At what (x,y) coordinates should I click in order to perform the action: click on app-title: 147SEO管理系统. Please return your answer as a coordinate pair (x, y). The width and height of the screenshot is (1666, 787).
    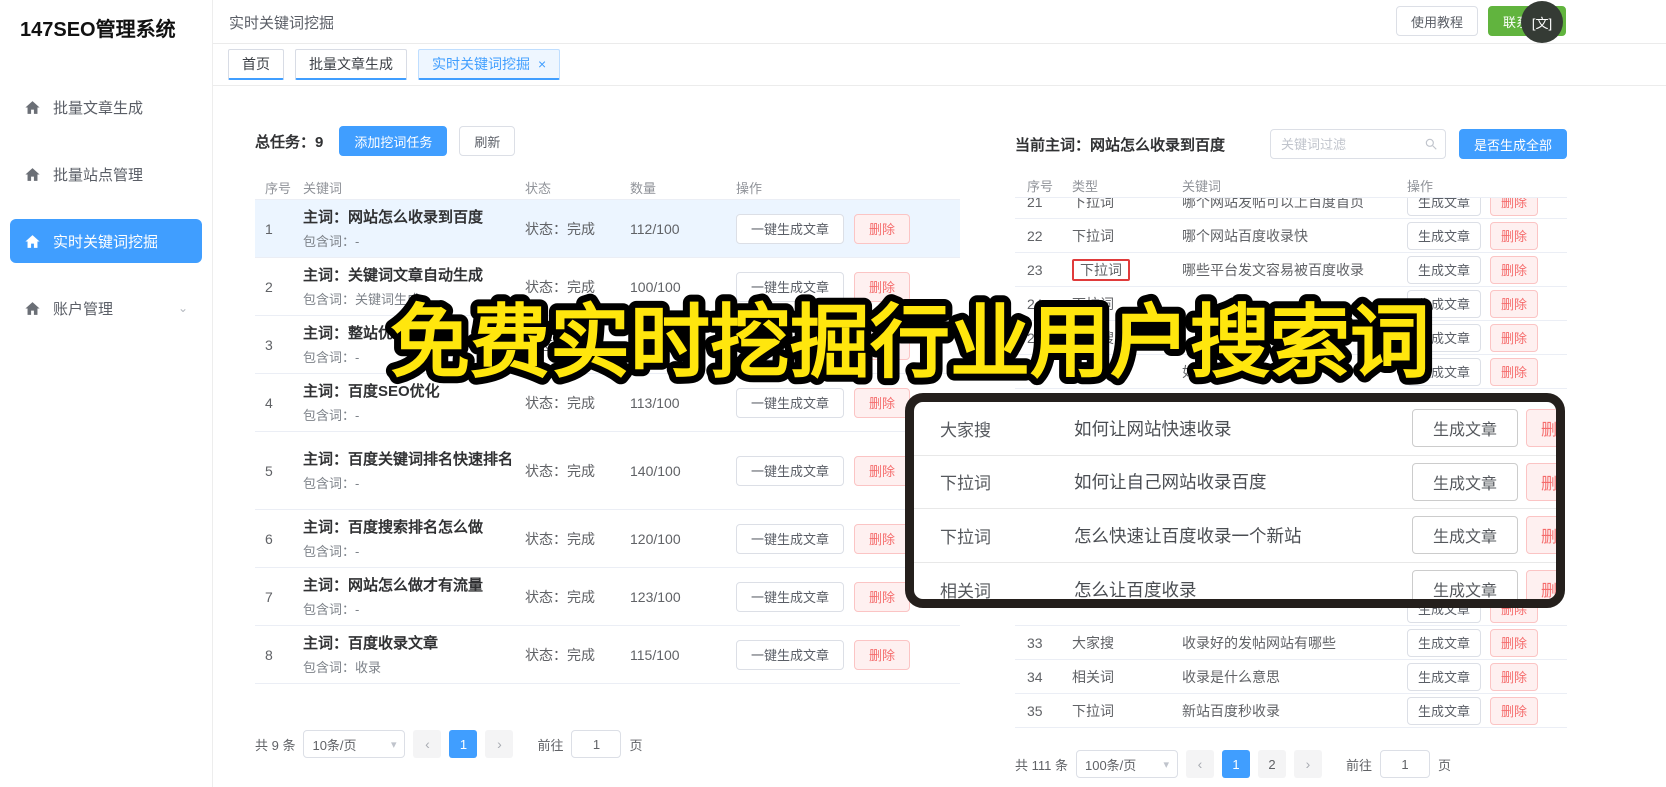
    Looking at the image, I should click on (98, 30).